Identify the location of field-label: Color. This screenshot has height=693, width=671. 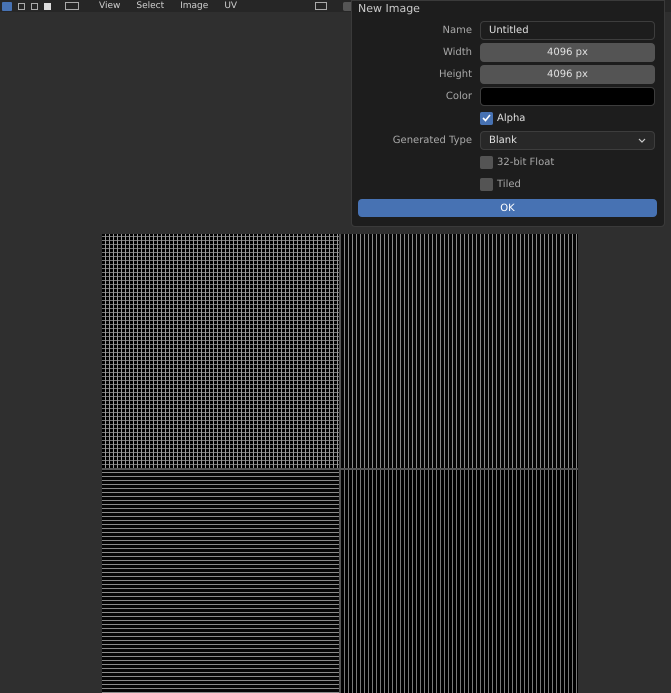
(459, 96).